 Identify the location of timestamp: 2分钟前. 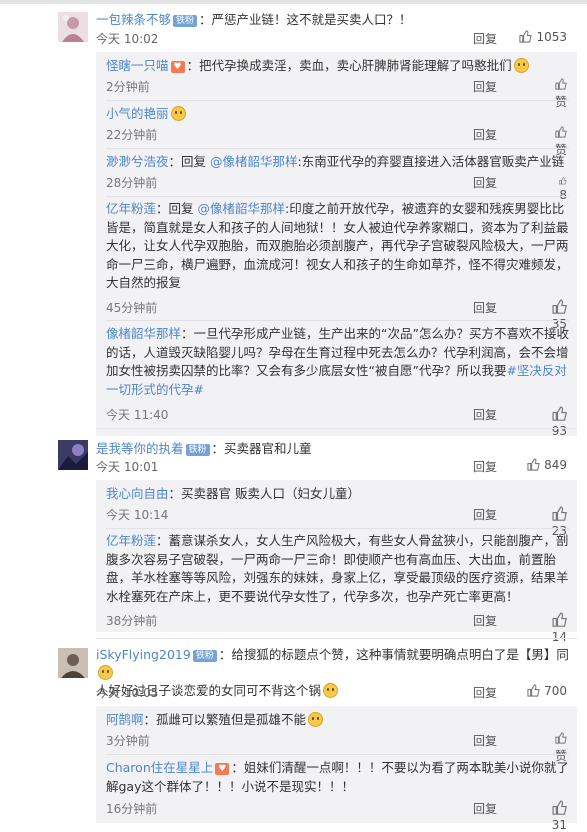
(128, 87).